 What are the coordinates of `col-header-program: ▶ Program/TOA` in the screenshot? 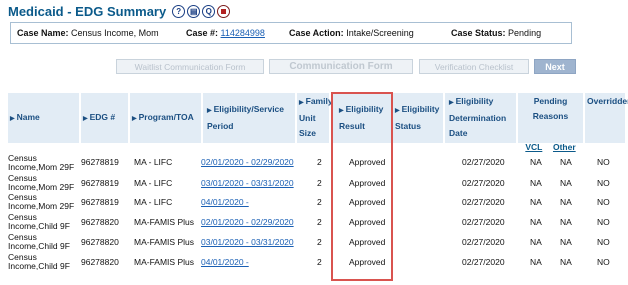 It's located at (166, 118).